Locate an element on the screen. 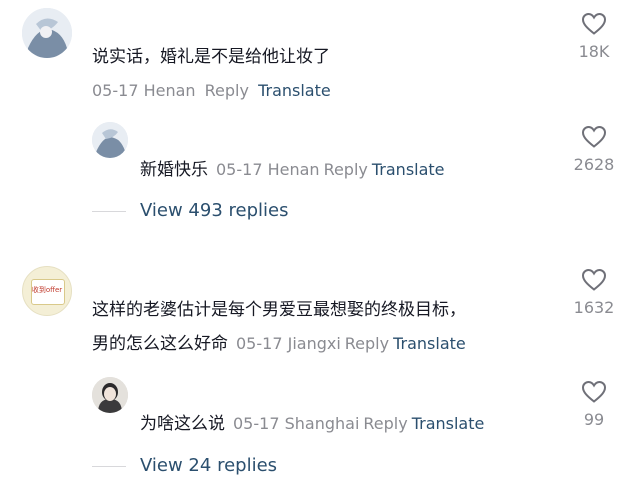 The height and width of the screenshot is (498, 640). comment-text-line-2: 男的怎么这么好命 05-17 Jiangxi Reply Translate is located at coordinates (279, 344).